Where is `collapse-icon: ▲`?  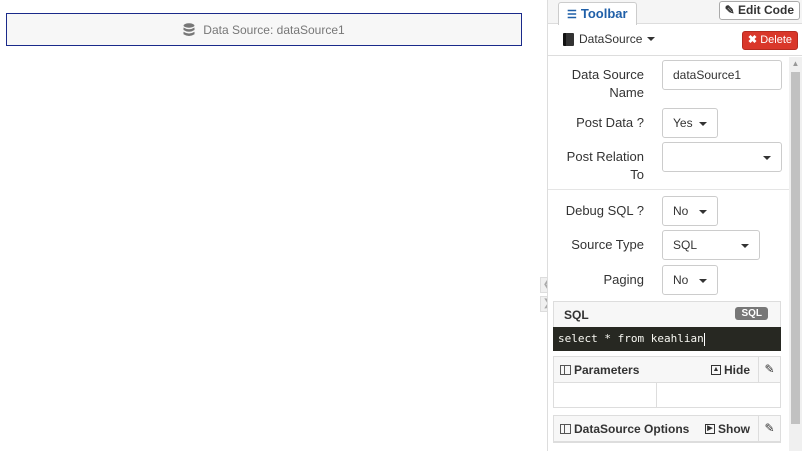
collapse-icon: ▲ is located at coordinates (715, 370).